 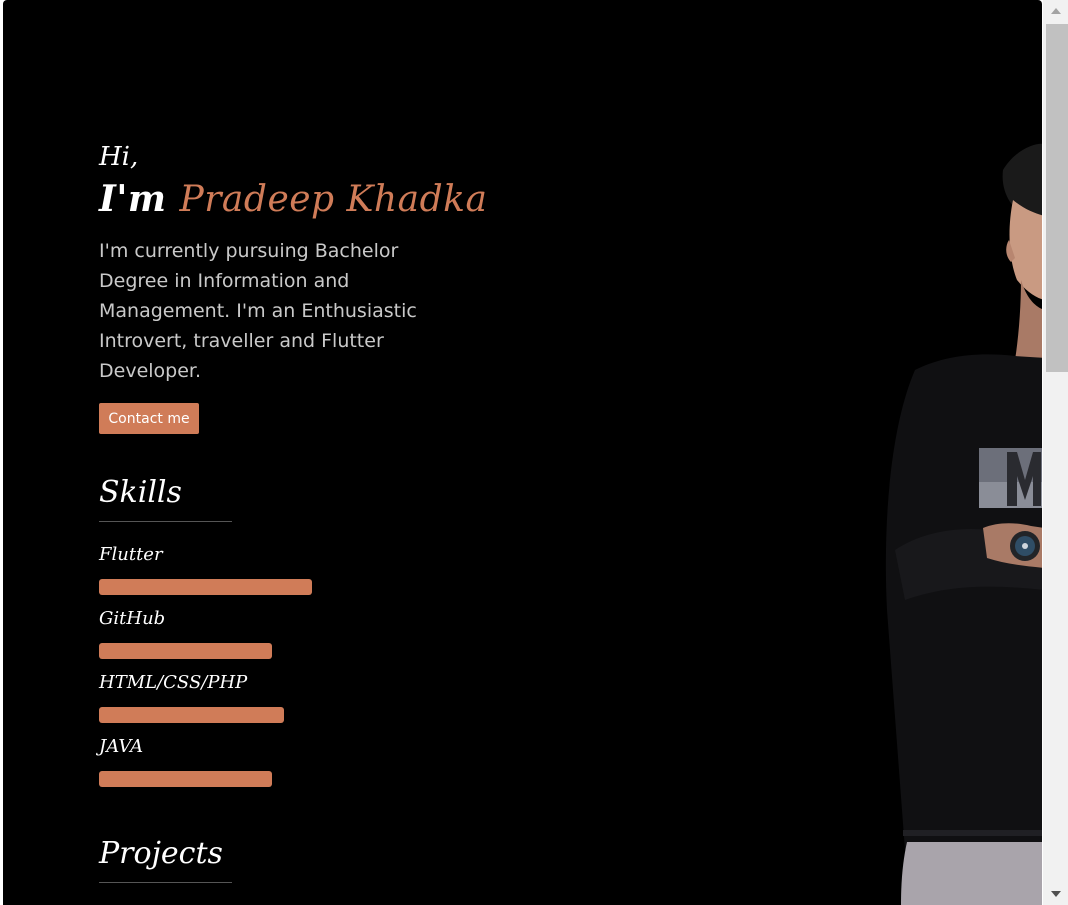 What do you see at coordinates (165, 521) in the screenshot?
I see `skills-divider` at bounding box center [165, 521].